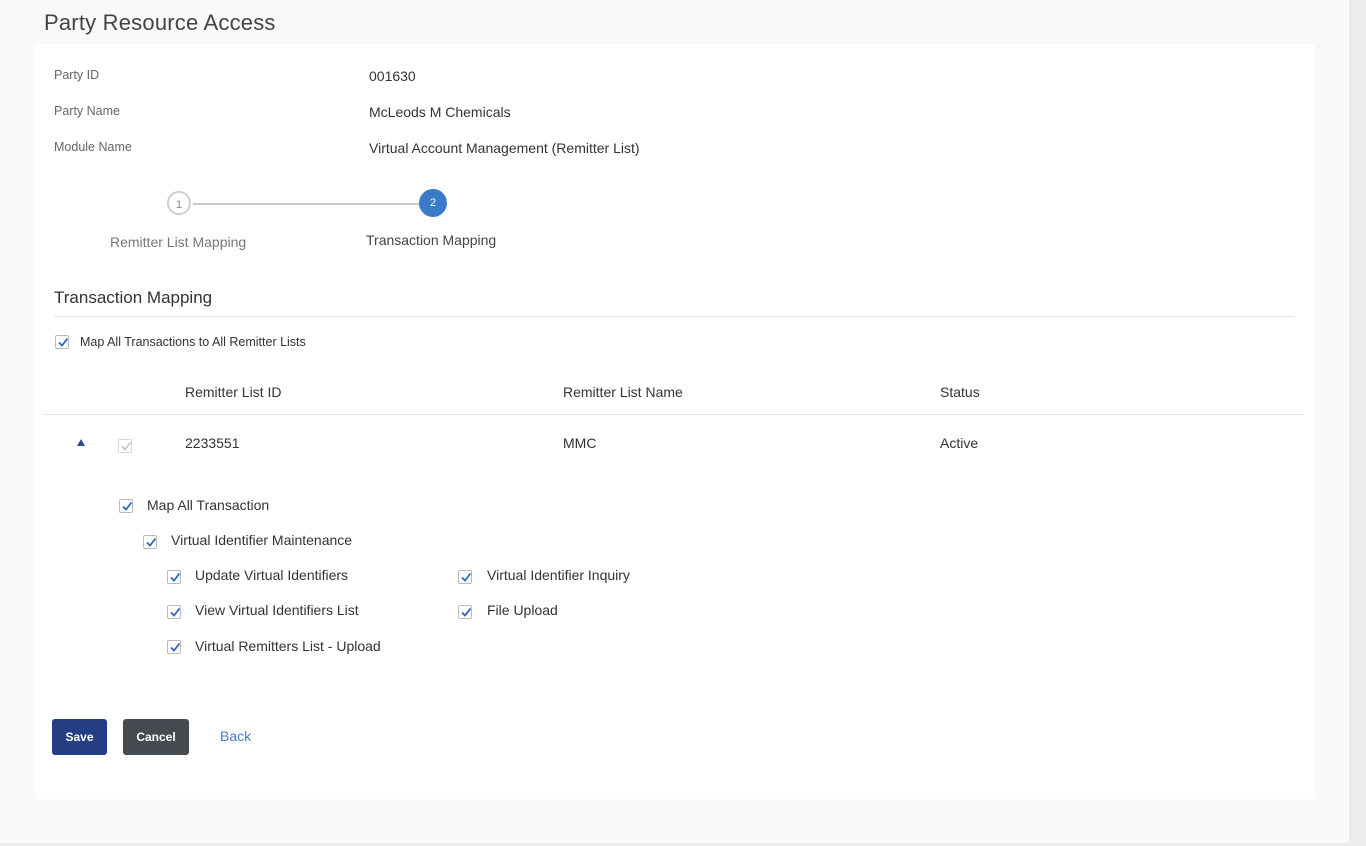 The width and height of the screenshot is (1366, 846). Describe the element at coordinates (233, 392) in the screenshot. I see `column-header-remitter-list-id: Remitter List ID` at that location.